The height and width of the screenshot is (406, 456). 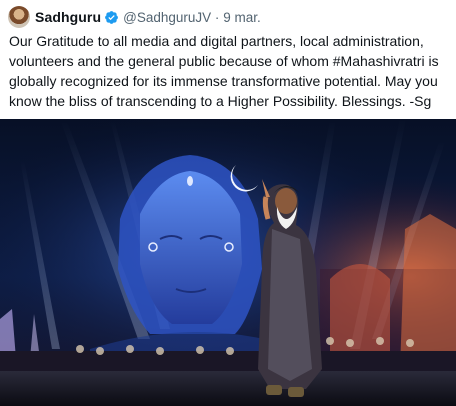 What do you see at coordinates (242, 17) in the screenshot?
I see `tweet-date: 9 mar.` at bounding box center [242, 17].